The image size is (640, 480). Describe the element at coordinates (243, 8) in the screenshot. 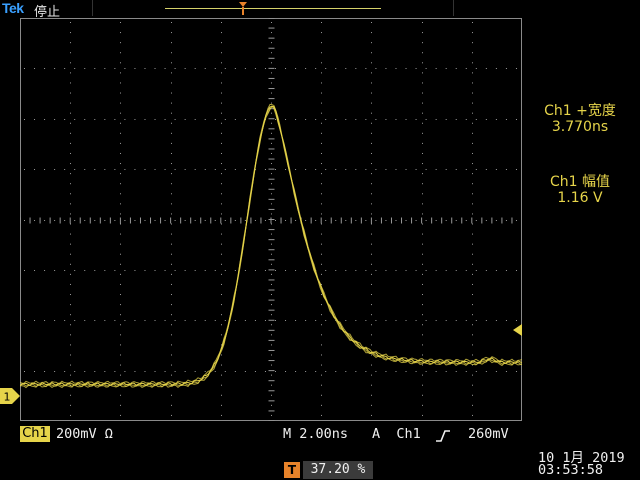

I see `record-position-icon` at that location.